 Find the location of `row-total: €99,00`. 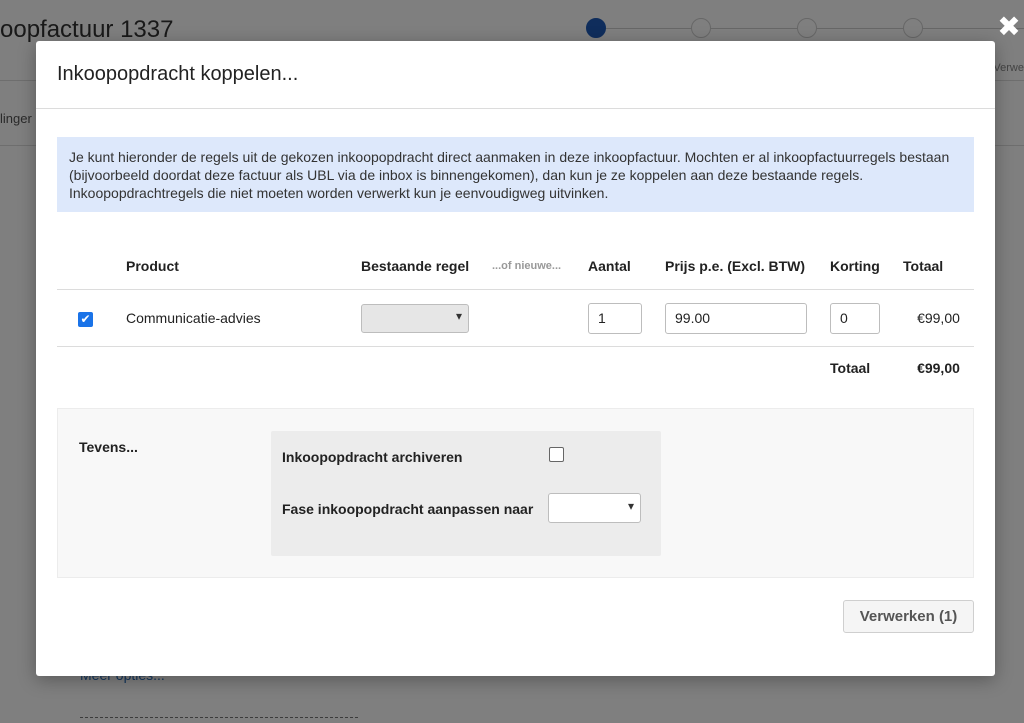

row-total: €99,00 is located at coordinates (938, 318).